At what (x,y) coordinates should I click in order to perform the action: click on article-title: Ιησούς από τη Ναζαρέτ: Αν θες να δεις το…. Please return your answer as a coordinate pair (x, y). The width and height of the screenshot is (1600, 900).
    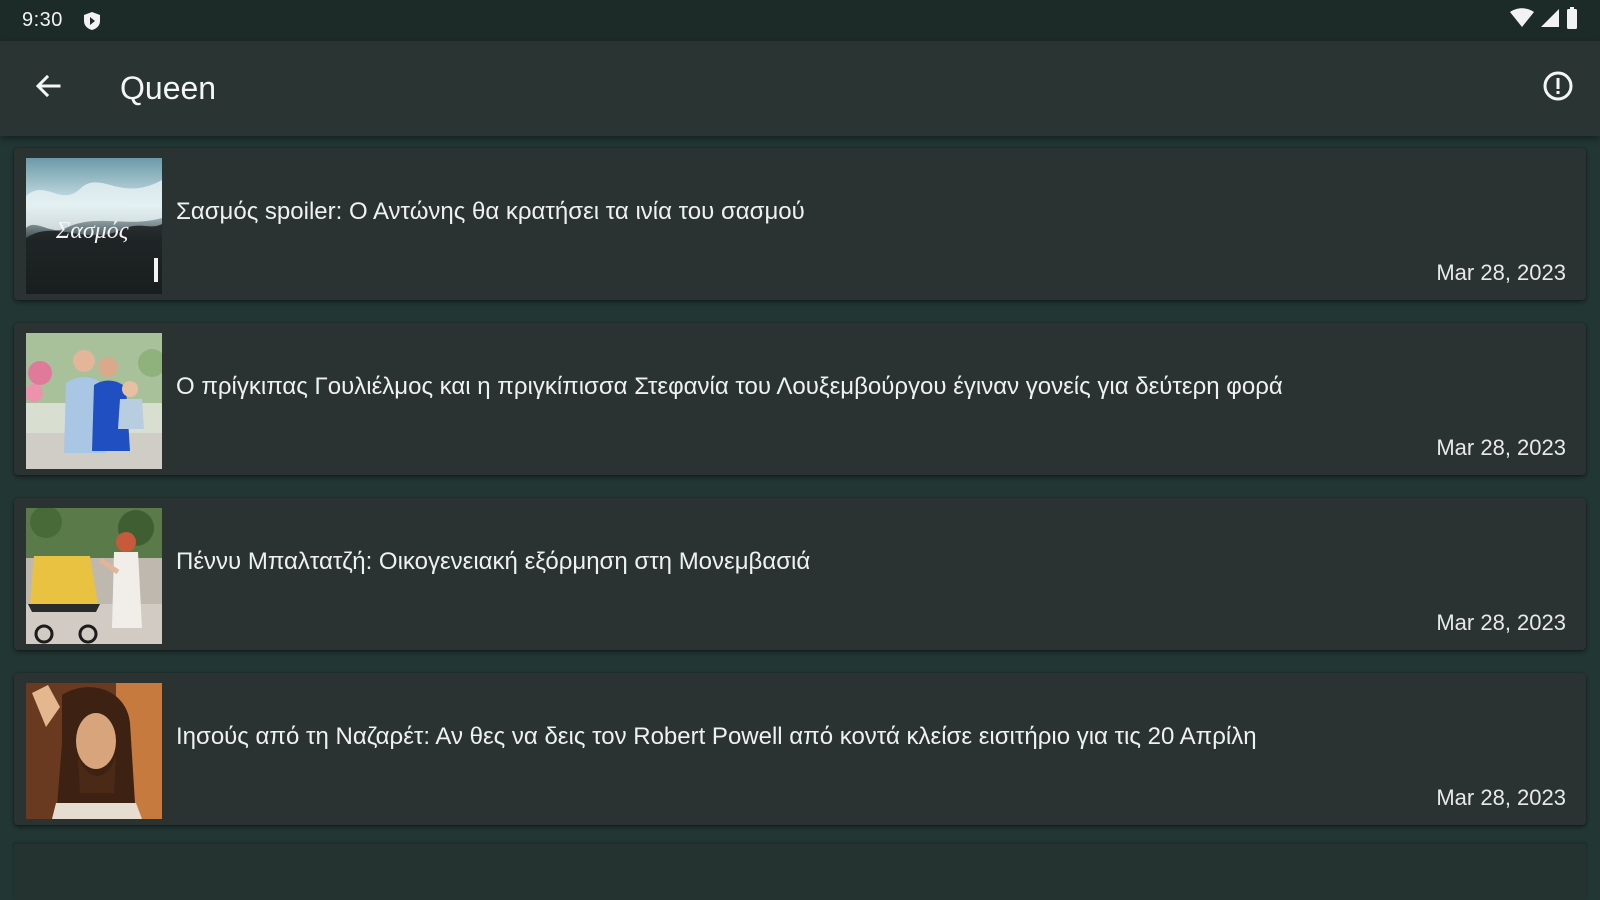
    Looking at the image, I should click on (716, 736).